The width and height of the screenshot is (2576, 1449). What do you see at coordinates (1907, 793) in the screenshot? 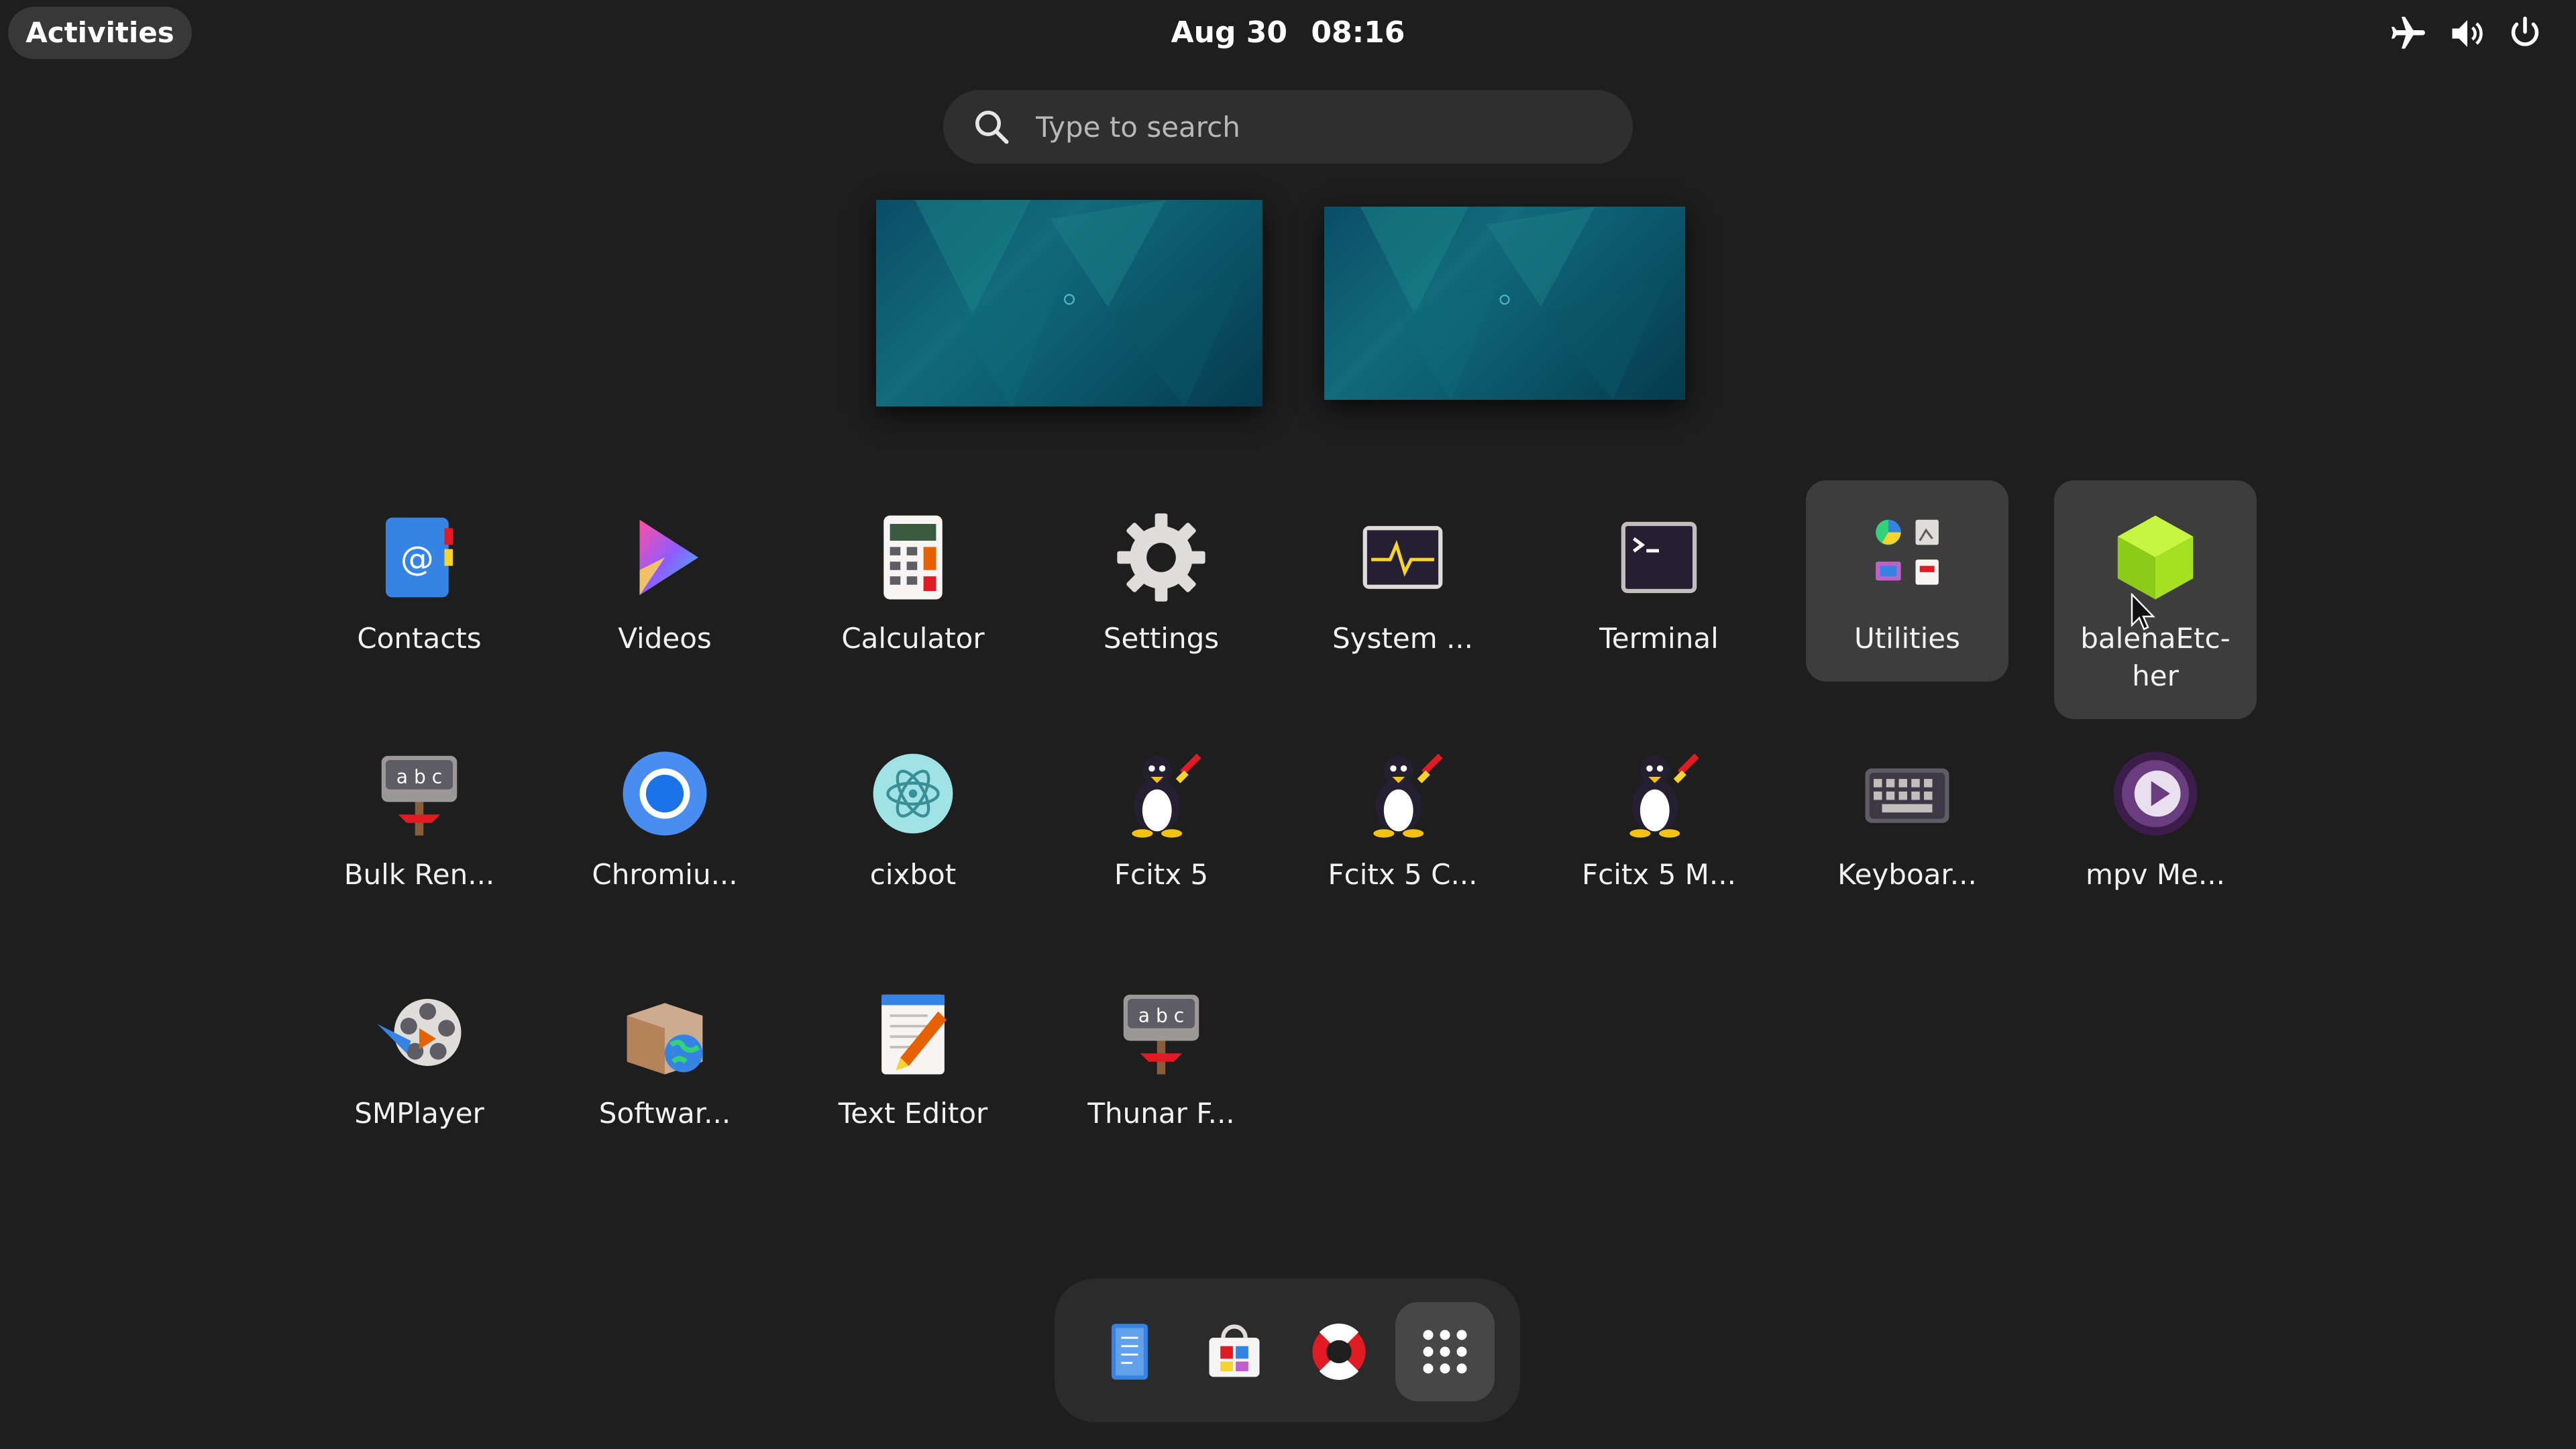
I see `keyboard-icon` at bounding box center [1907, 793].